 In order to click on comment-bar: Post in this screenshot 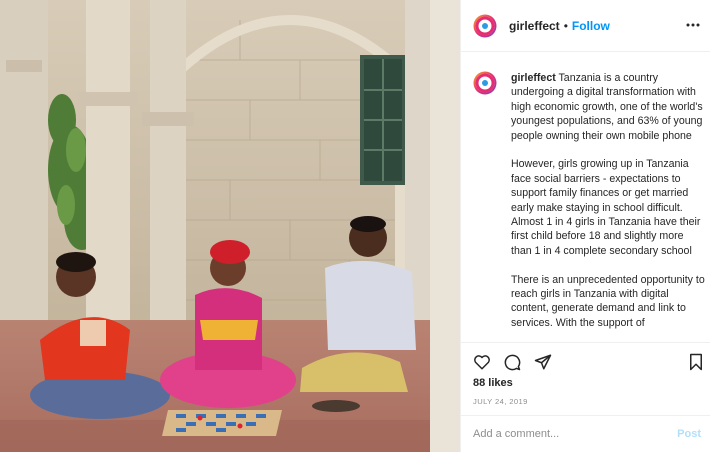, I will do `click(585, 433)`.